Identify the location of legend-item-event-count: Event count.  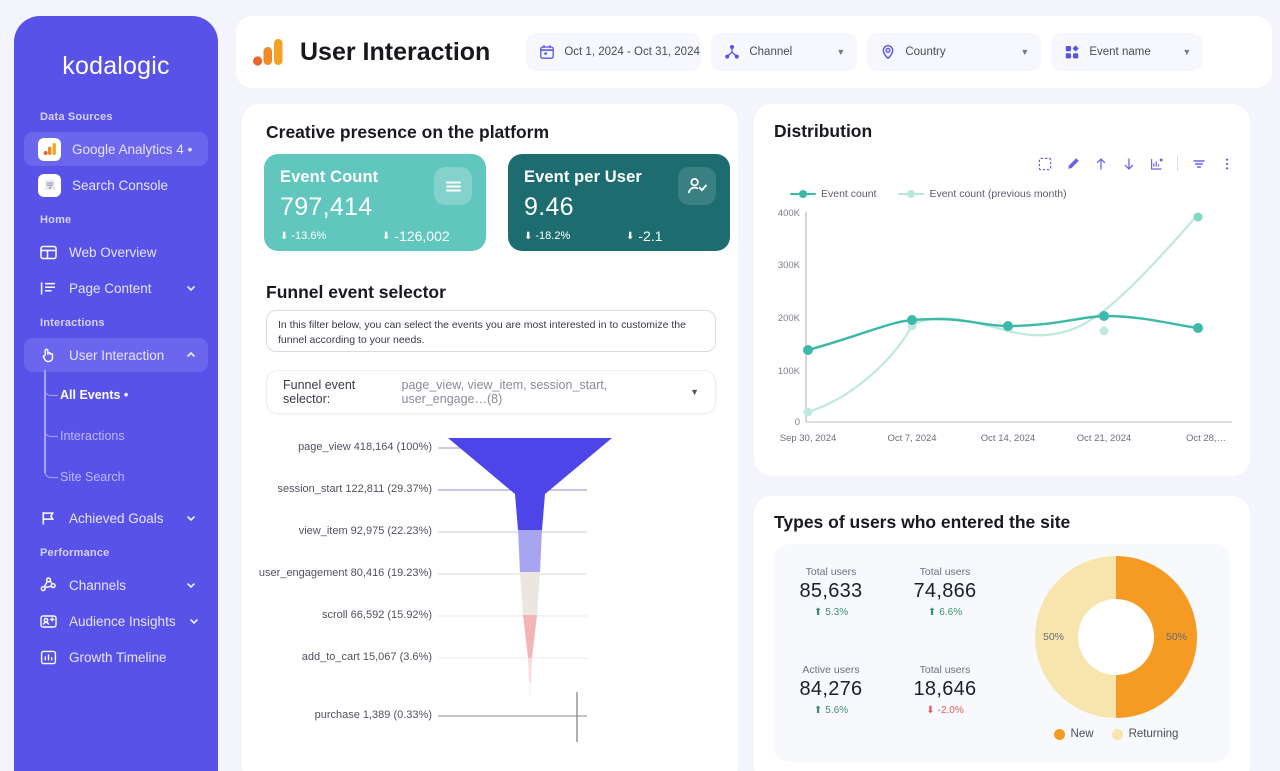
(833, 194).